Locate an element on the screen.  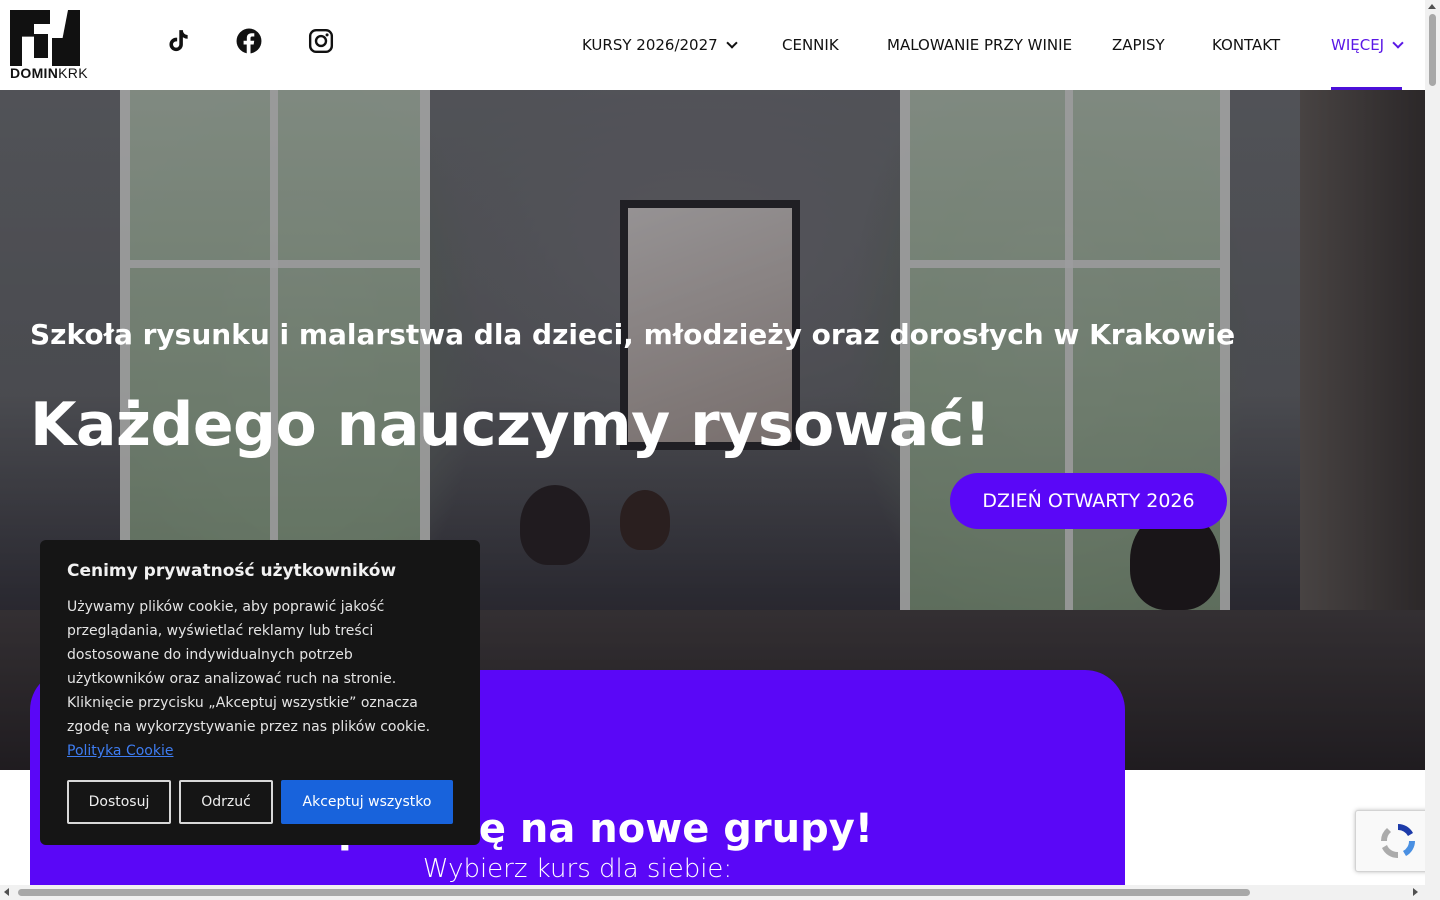
horizontal-scroll-thumb is located at coordinates (634, 892).